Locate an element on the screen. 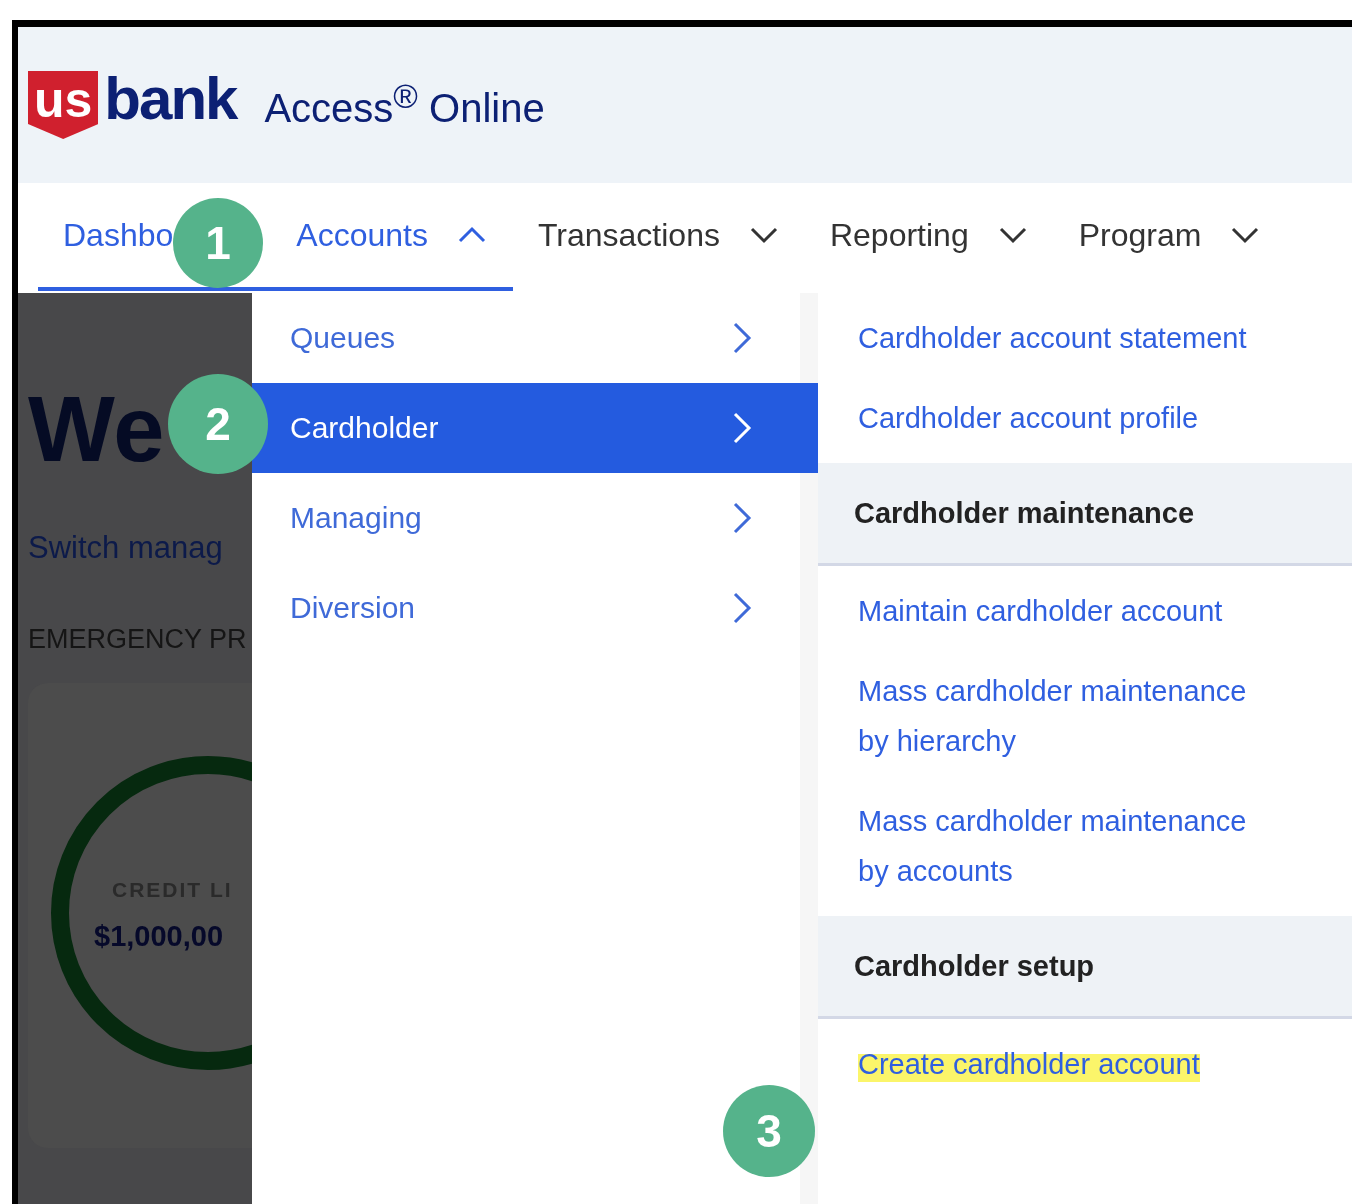 The image size is (1352, 1204). credit-value: $1,000,00 is located at coordinates (158, 936).